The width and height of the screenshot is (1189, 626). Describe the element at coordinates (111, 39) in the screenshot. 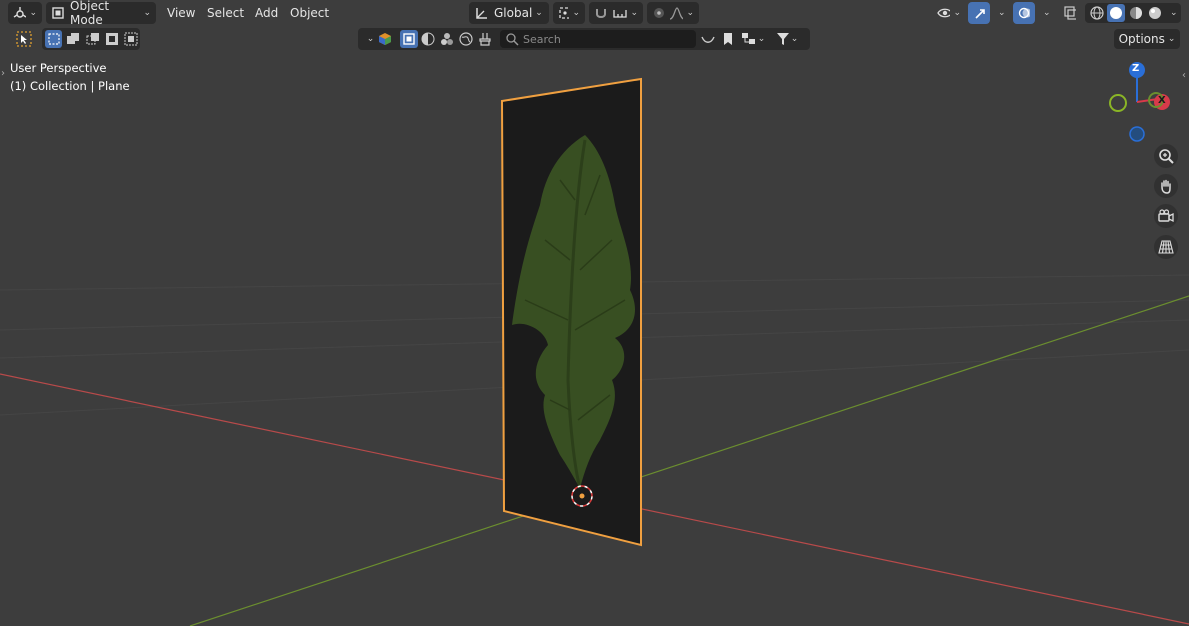

I see `select-invert-icon` at that location.